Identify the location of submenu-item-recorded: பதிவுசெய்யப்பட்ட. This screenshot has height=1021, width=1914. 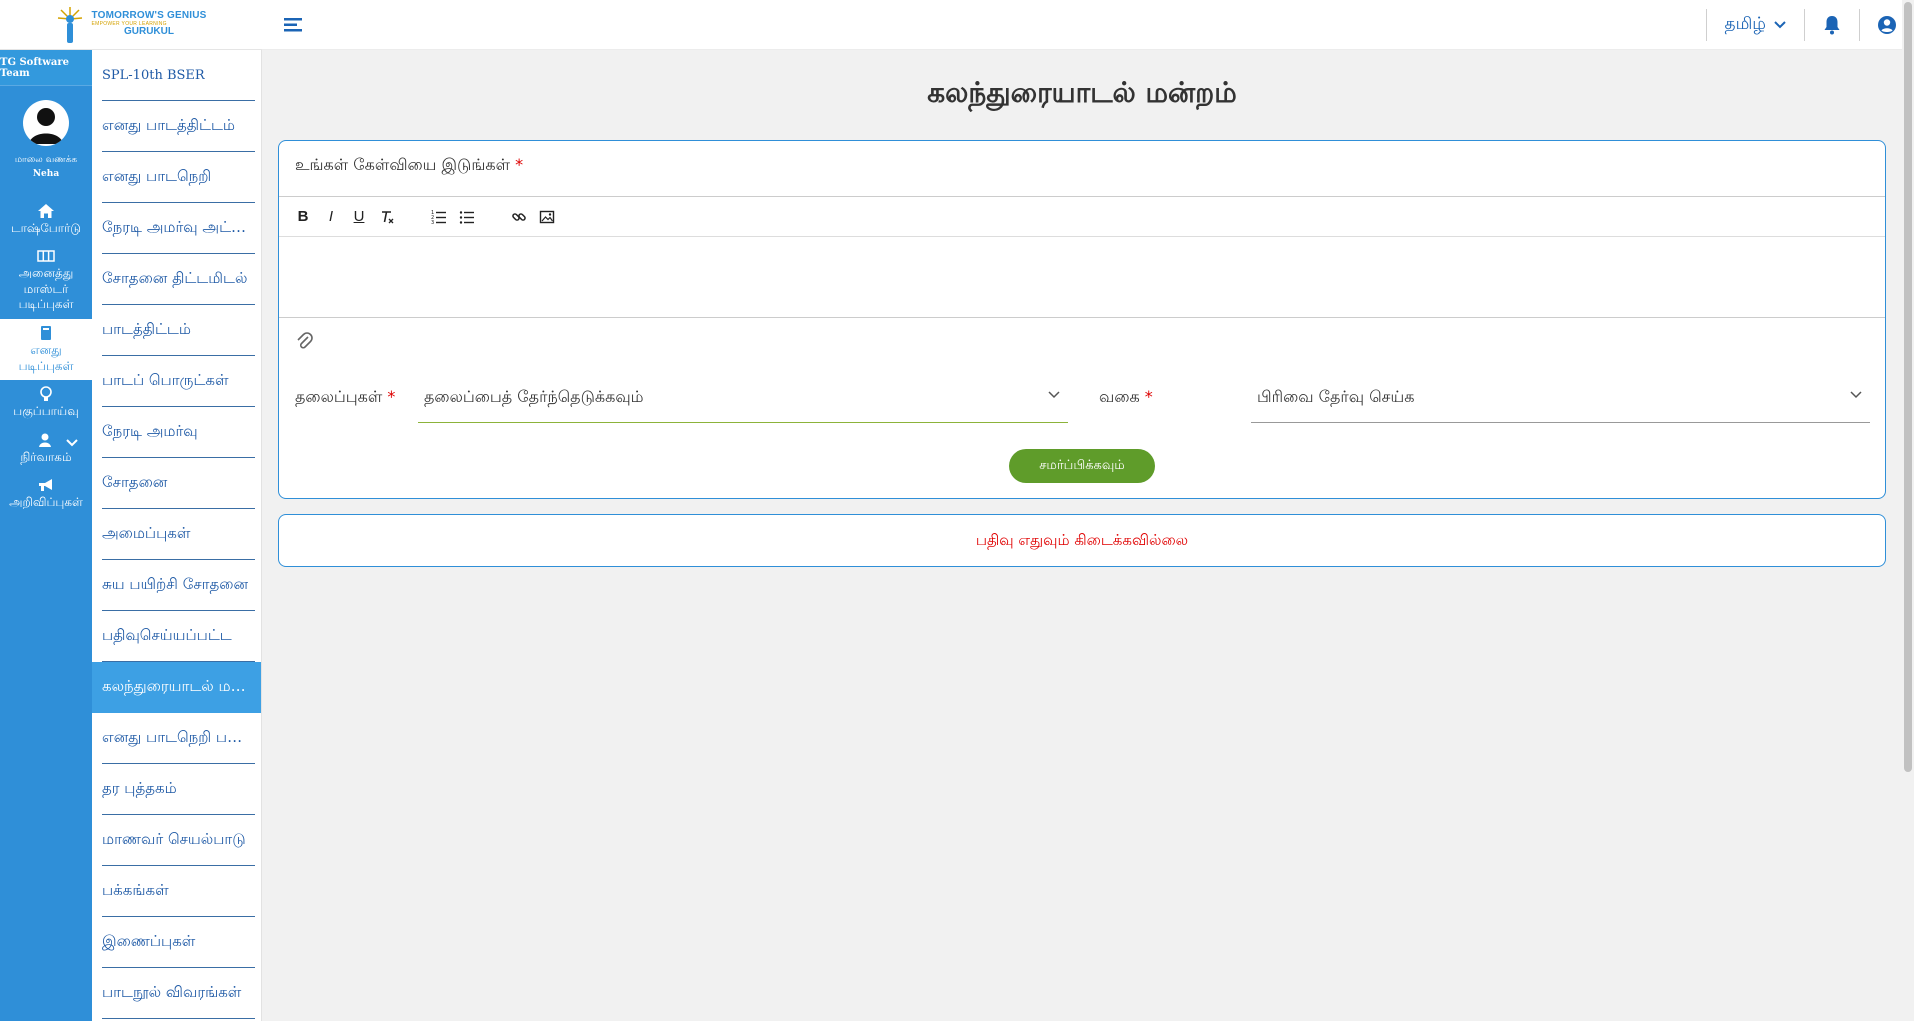
(178, 636).